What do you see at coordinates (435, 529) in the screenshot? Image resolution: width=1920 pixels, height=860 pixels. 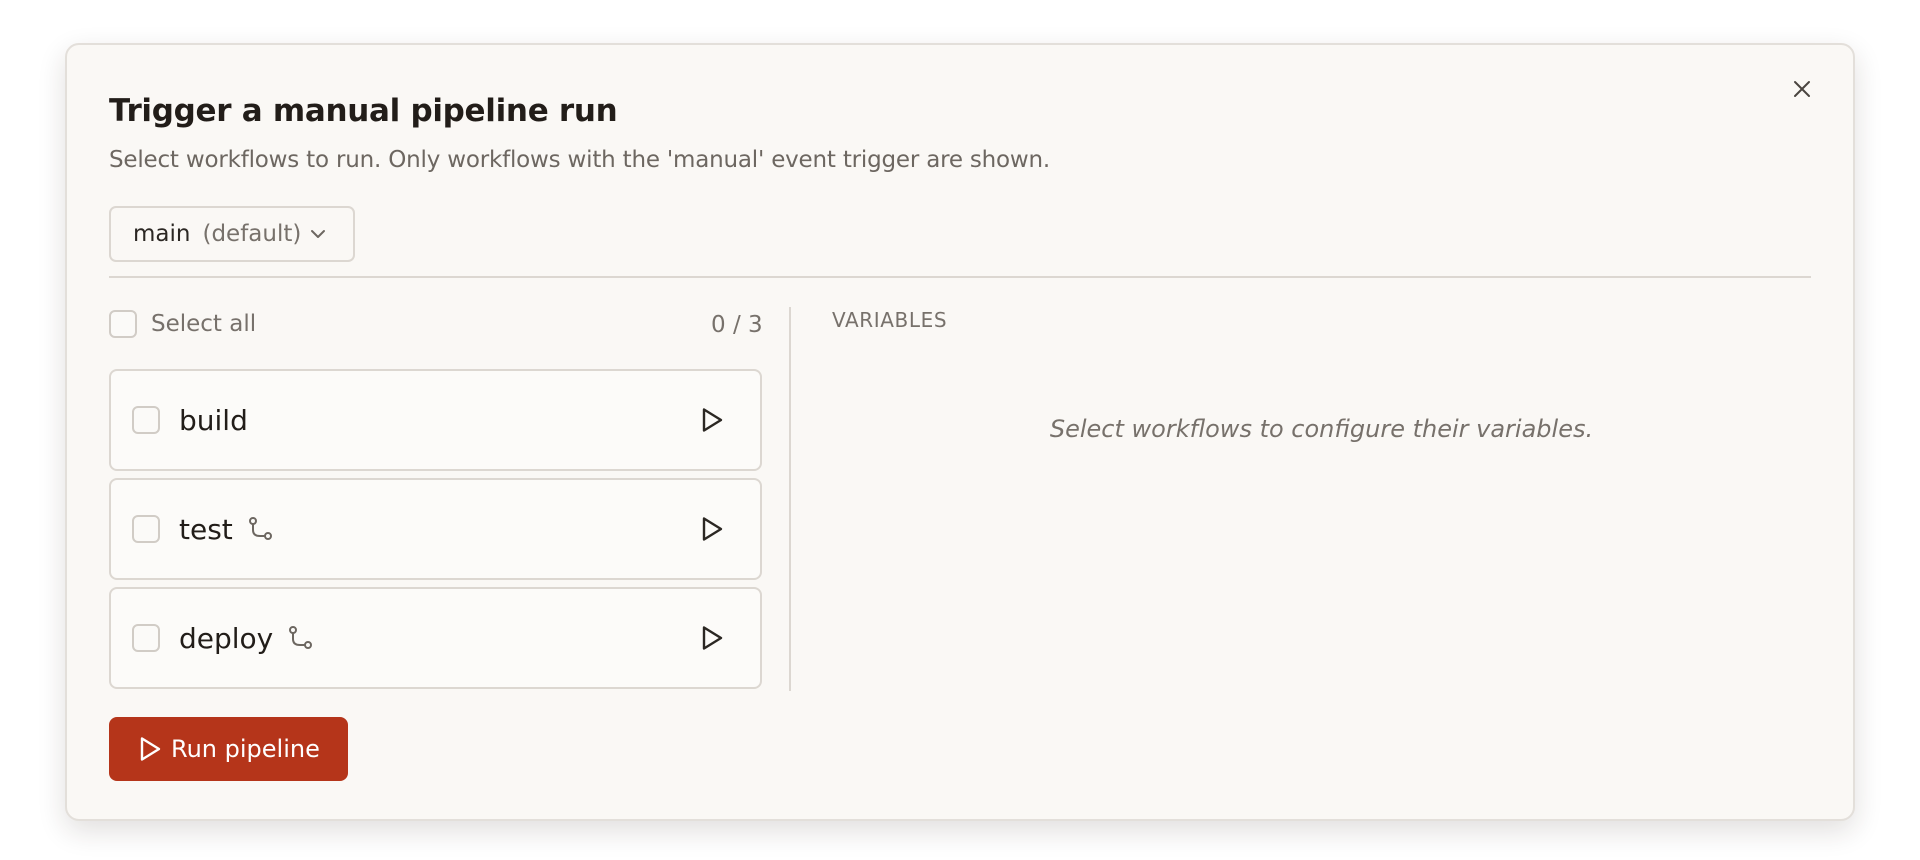 I see `workflow-item-test: test` at bounding box center [435, 529].